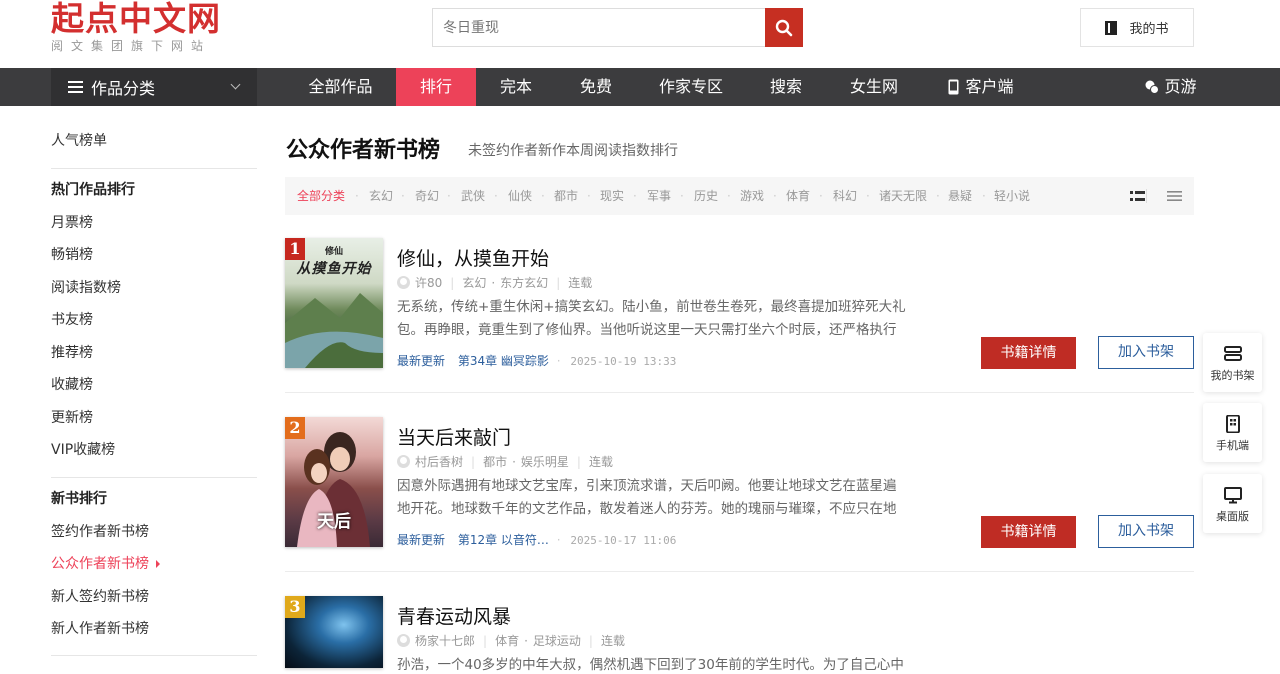 The width and height of the screenshot is (1280, 674). Describe the element at coordinates (612, 196) in the screenshot. I see `filter-xianshi: 现实` at that location.